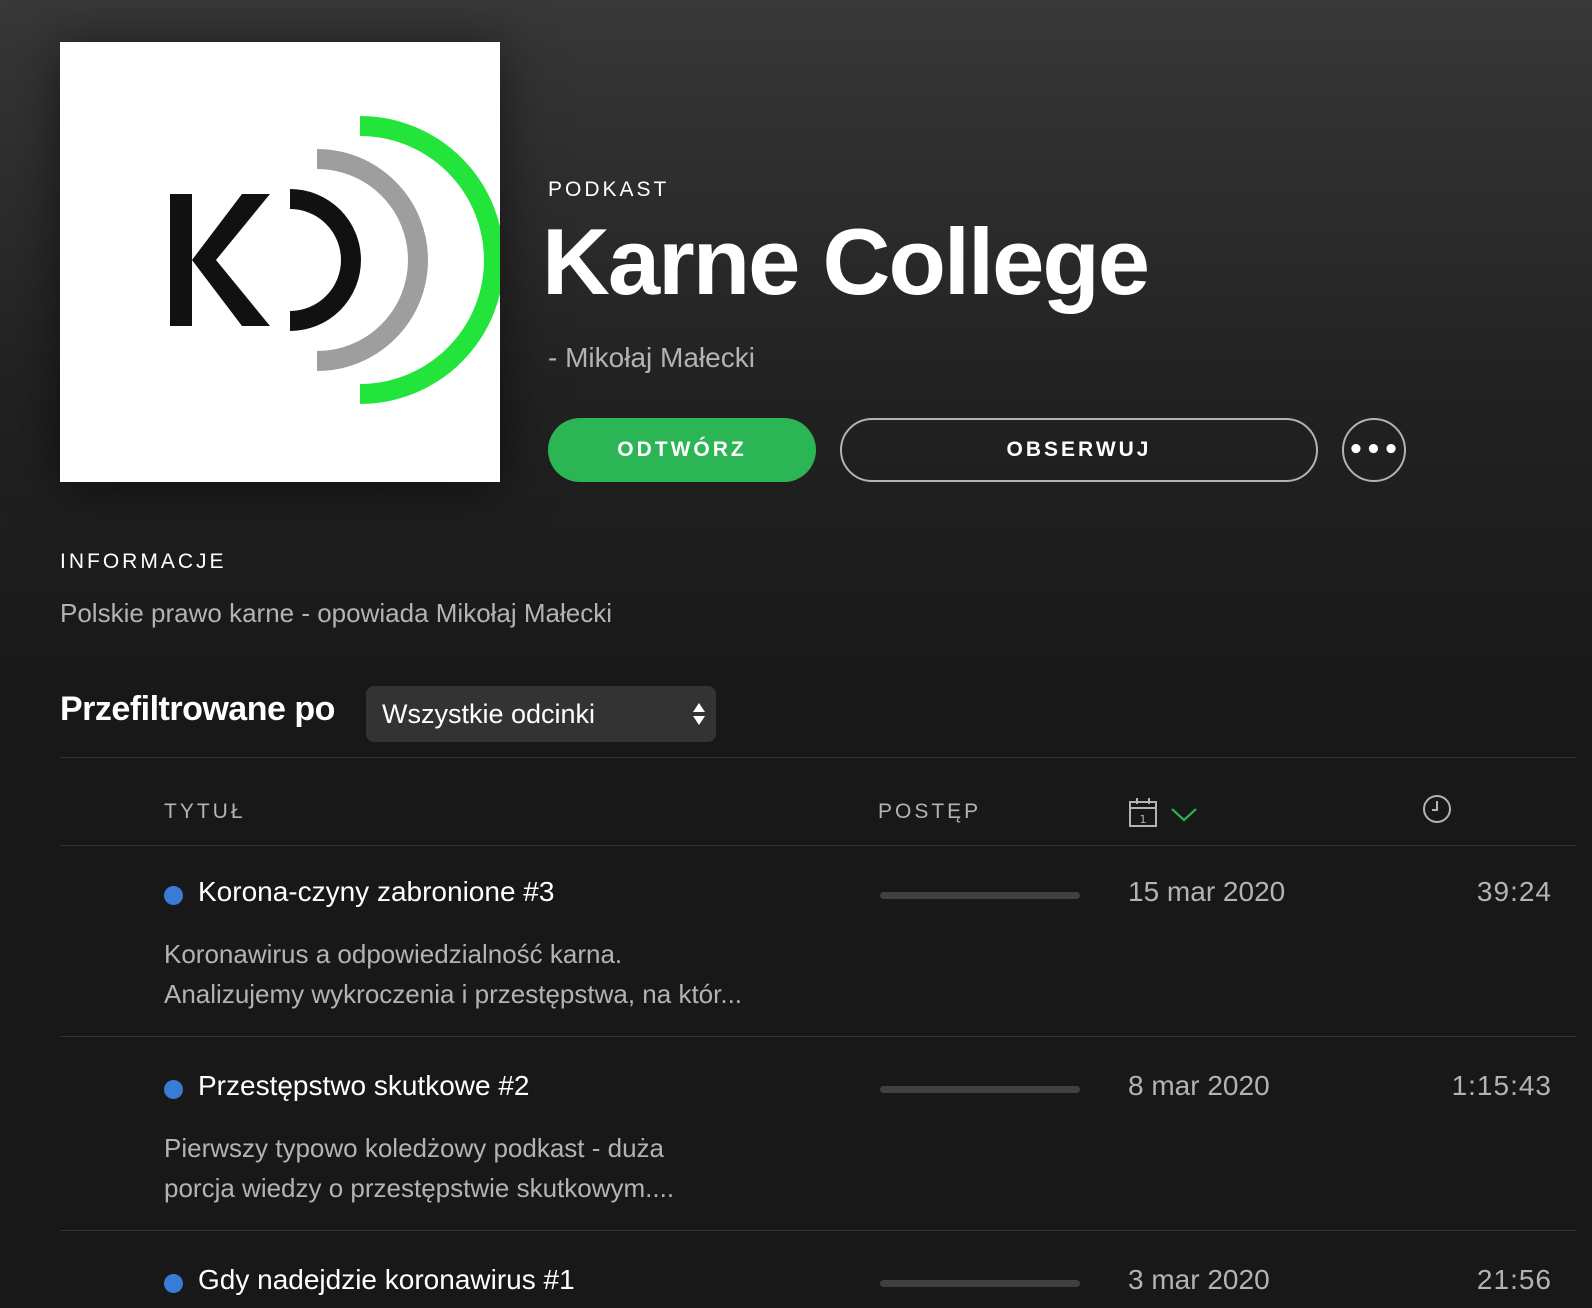  What do you see at coordinates (1207, 891) in the screenshot?
I see `episode-date: 15 mar 2020` at bounding box center [1207, 891].